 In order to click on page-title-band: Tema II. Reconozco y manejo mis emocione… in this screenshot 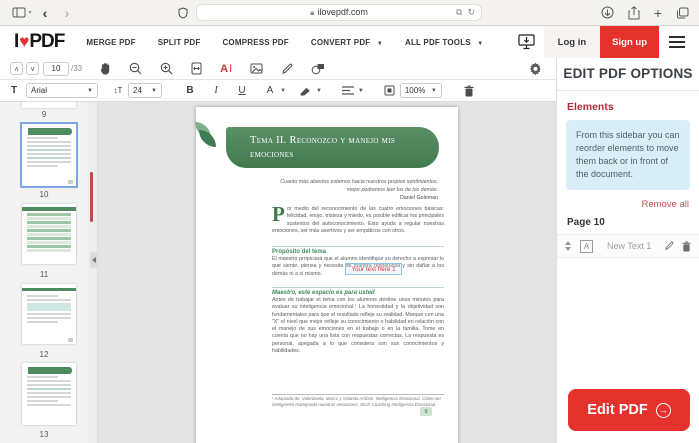, I will do `click(332, 147)`.